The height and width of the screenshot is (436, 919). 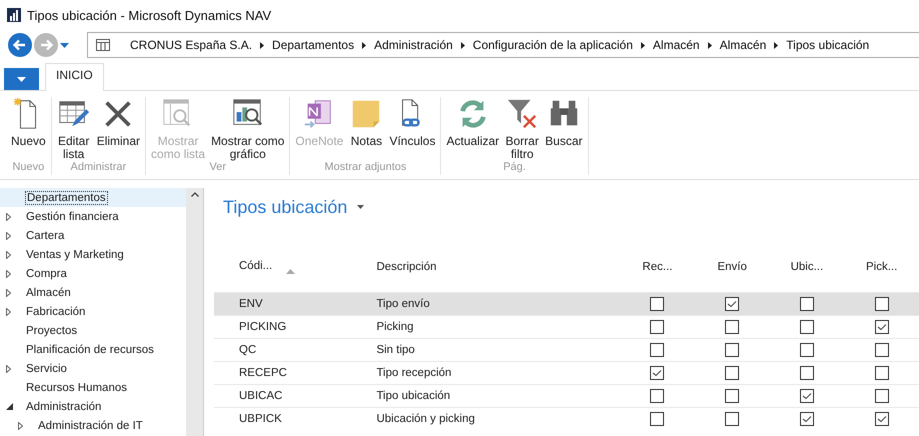 I want to click on window-title: Tipos ubicación - Microsoft Dynamics NAV, so click(x=149, y=15).